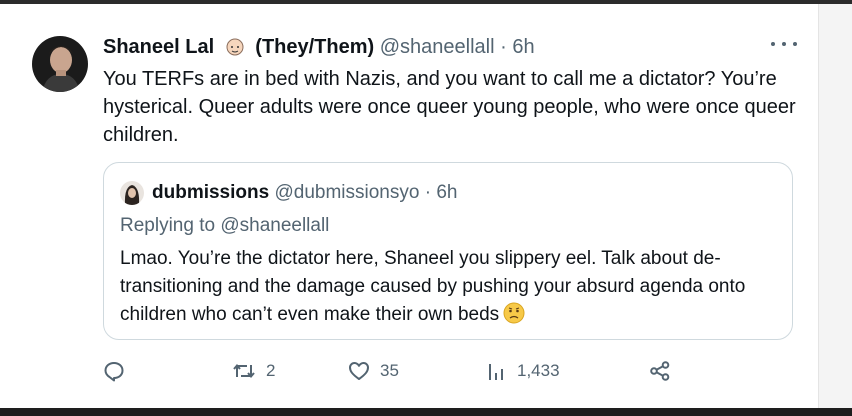 This screenshot has height=416, width=852. I want to click on retweet-button: 2, so click(253, 371).